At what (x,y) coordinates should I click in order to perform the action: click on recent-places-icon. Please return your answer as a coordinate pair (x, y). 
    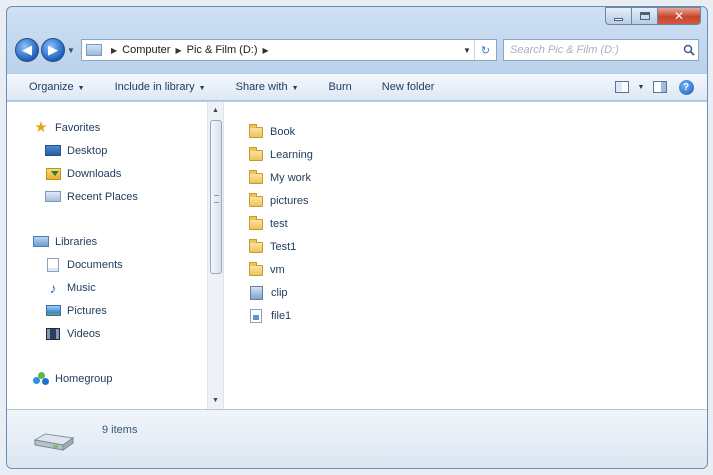
    Looking at the image, I should click on (53, 197).